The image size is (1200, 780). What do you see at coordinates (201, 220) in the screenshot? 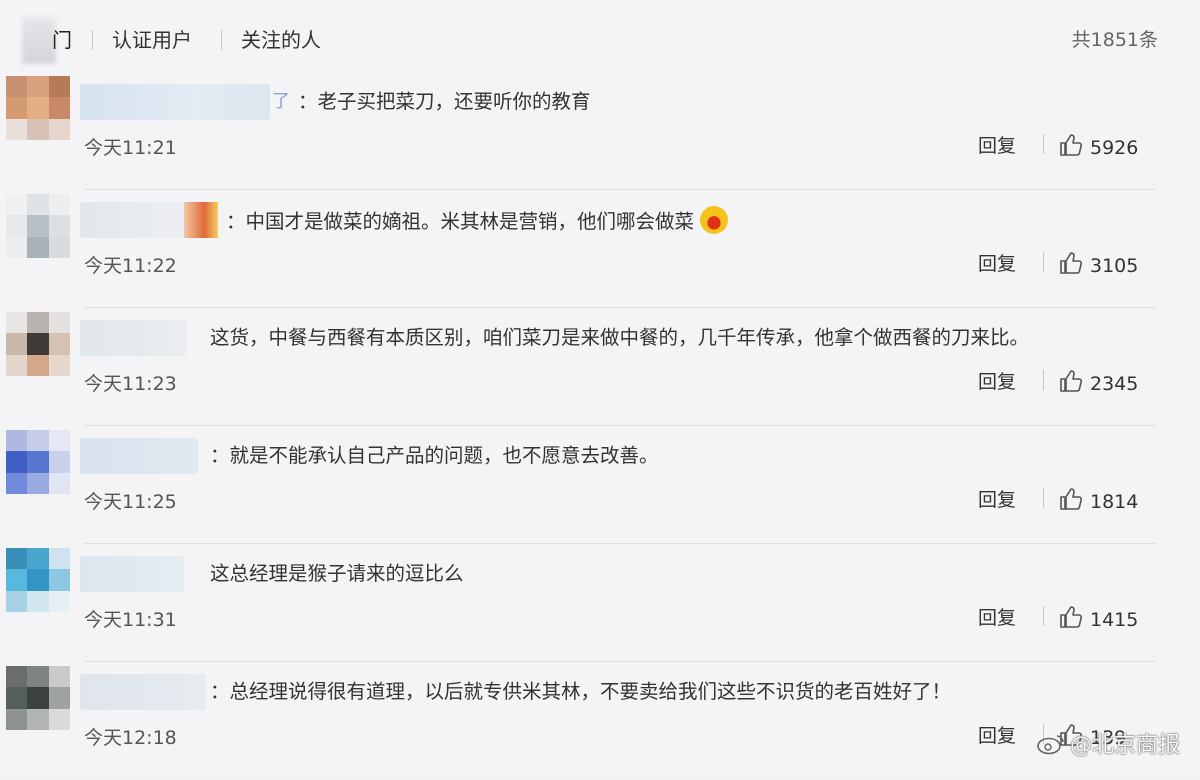
I see `username-badge-blurred` at bounding box center [201, 220].